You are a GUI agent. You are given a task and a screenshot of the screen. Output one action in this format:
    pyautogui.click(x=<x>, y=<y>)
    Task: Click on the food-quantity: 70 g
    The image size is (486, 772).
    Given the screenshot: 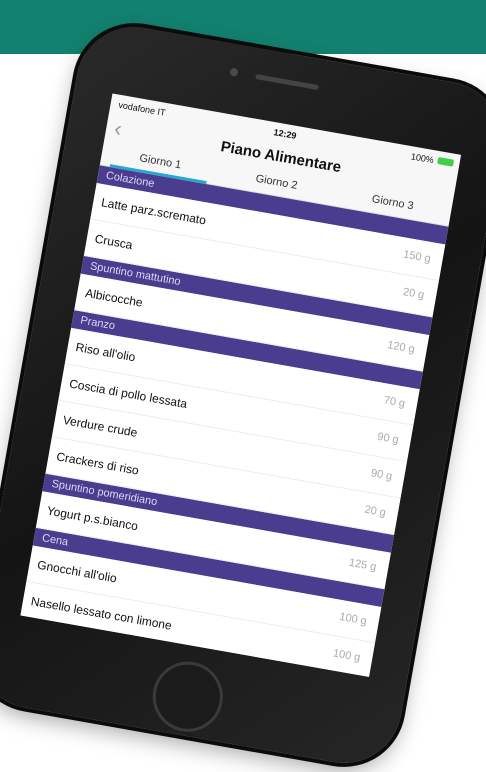 What is the action you would take?
    pyautogui.click(x=394, y=402)
    